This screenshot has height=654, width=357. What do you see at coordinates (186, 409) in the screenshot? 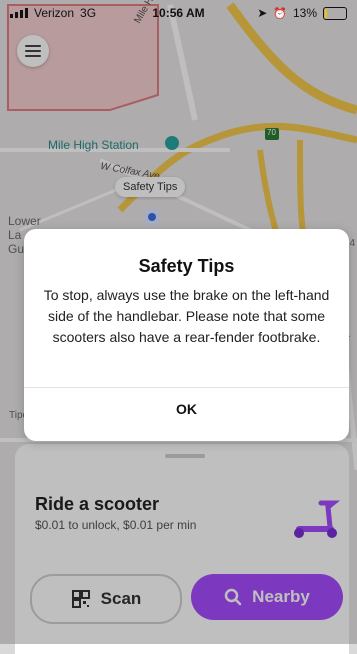
I see `ok-button: OK` at bounding box center [186, 409].